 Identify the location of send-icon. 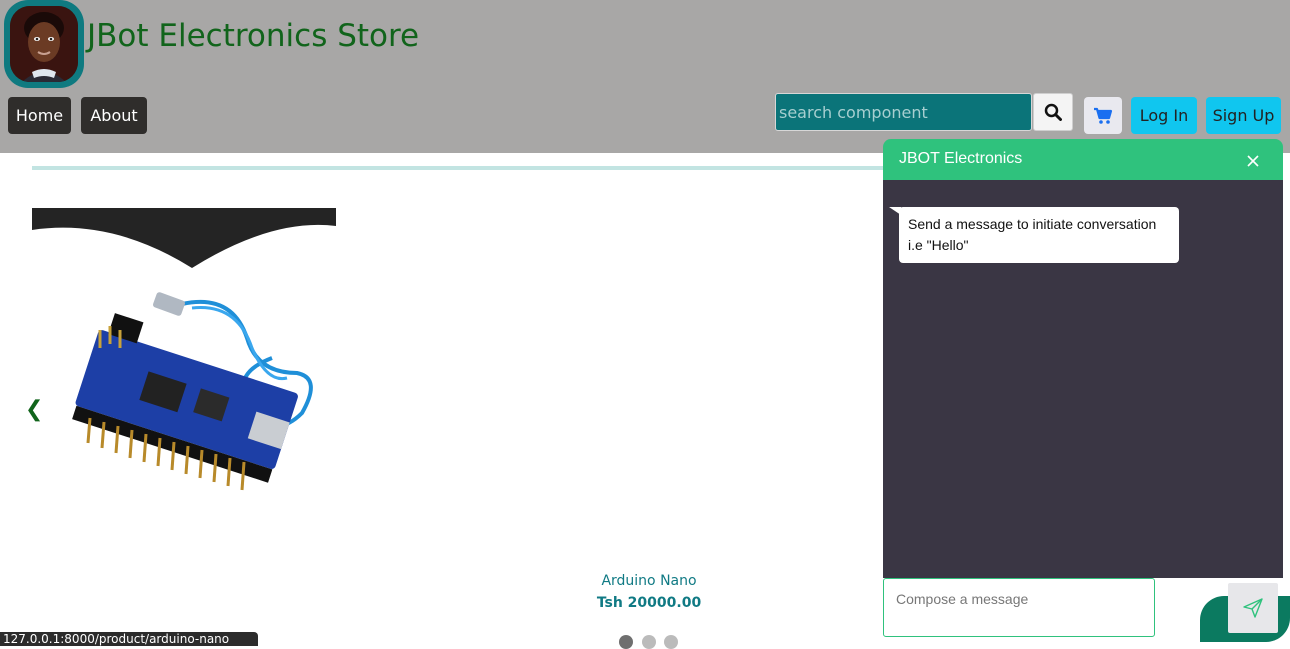
(1253, 608).